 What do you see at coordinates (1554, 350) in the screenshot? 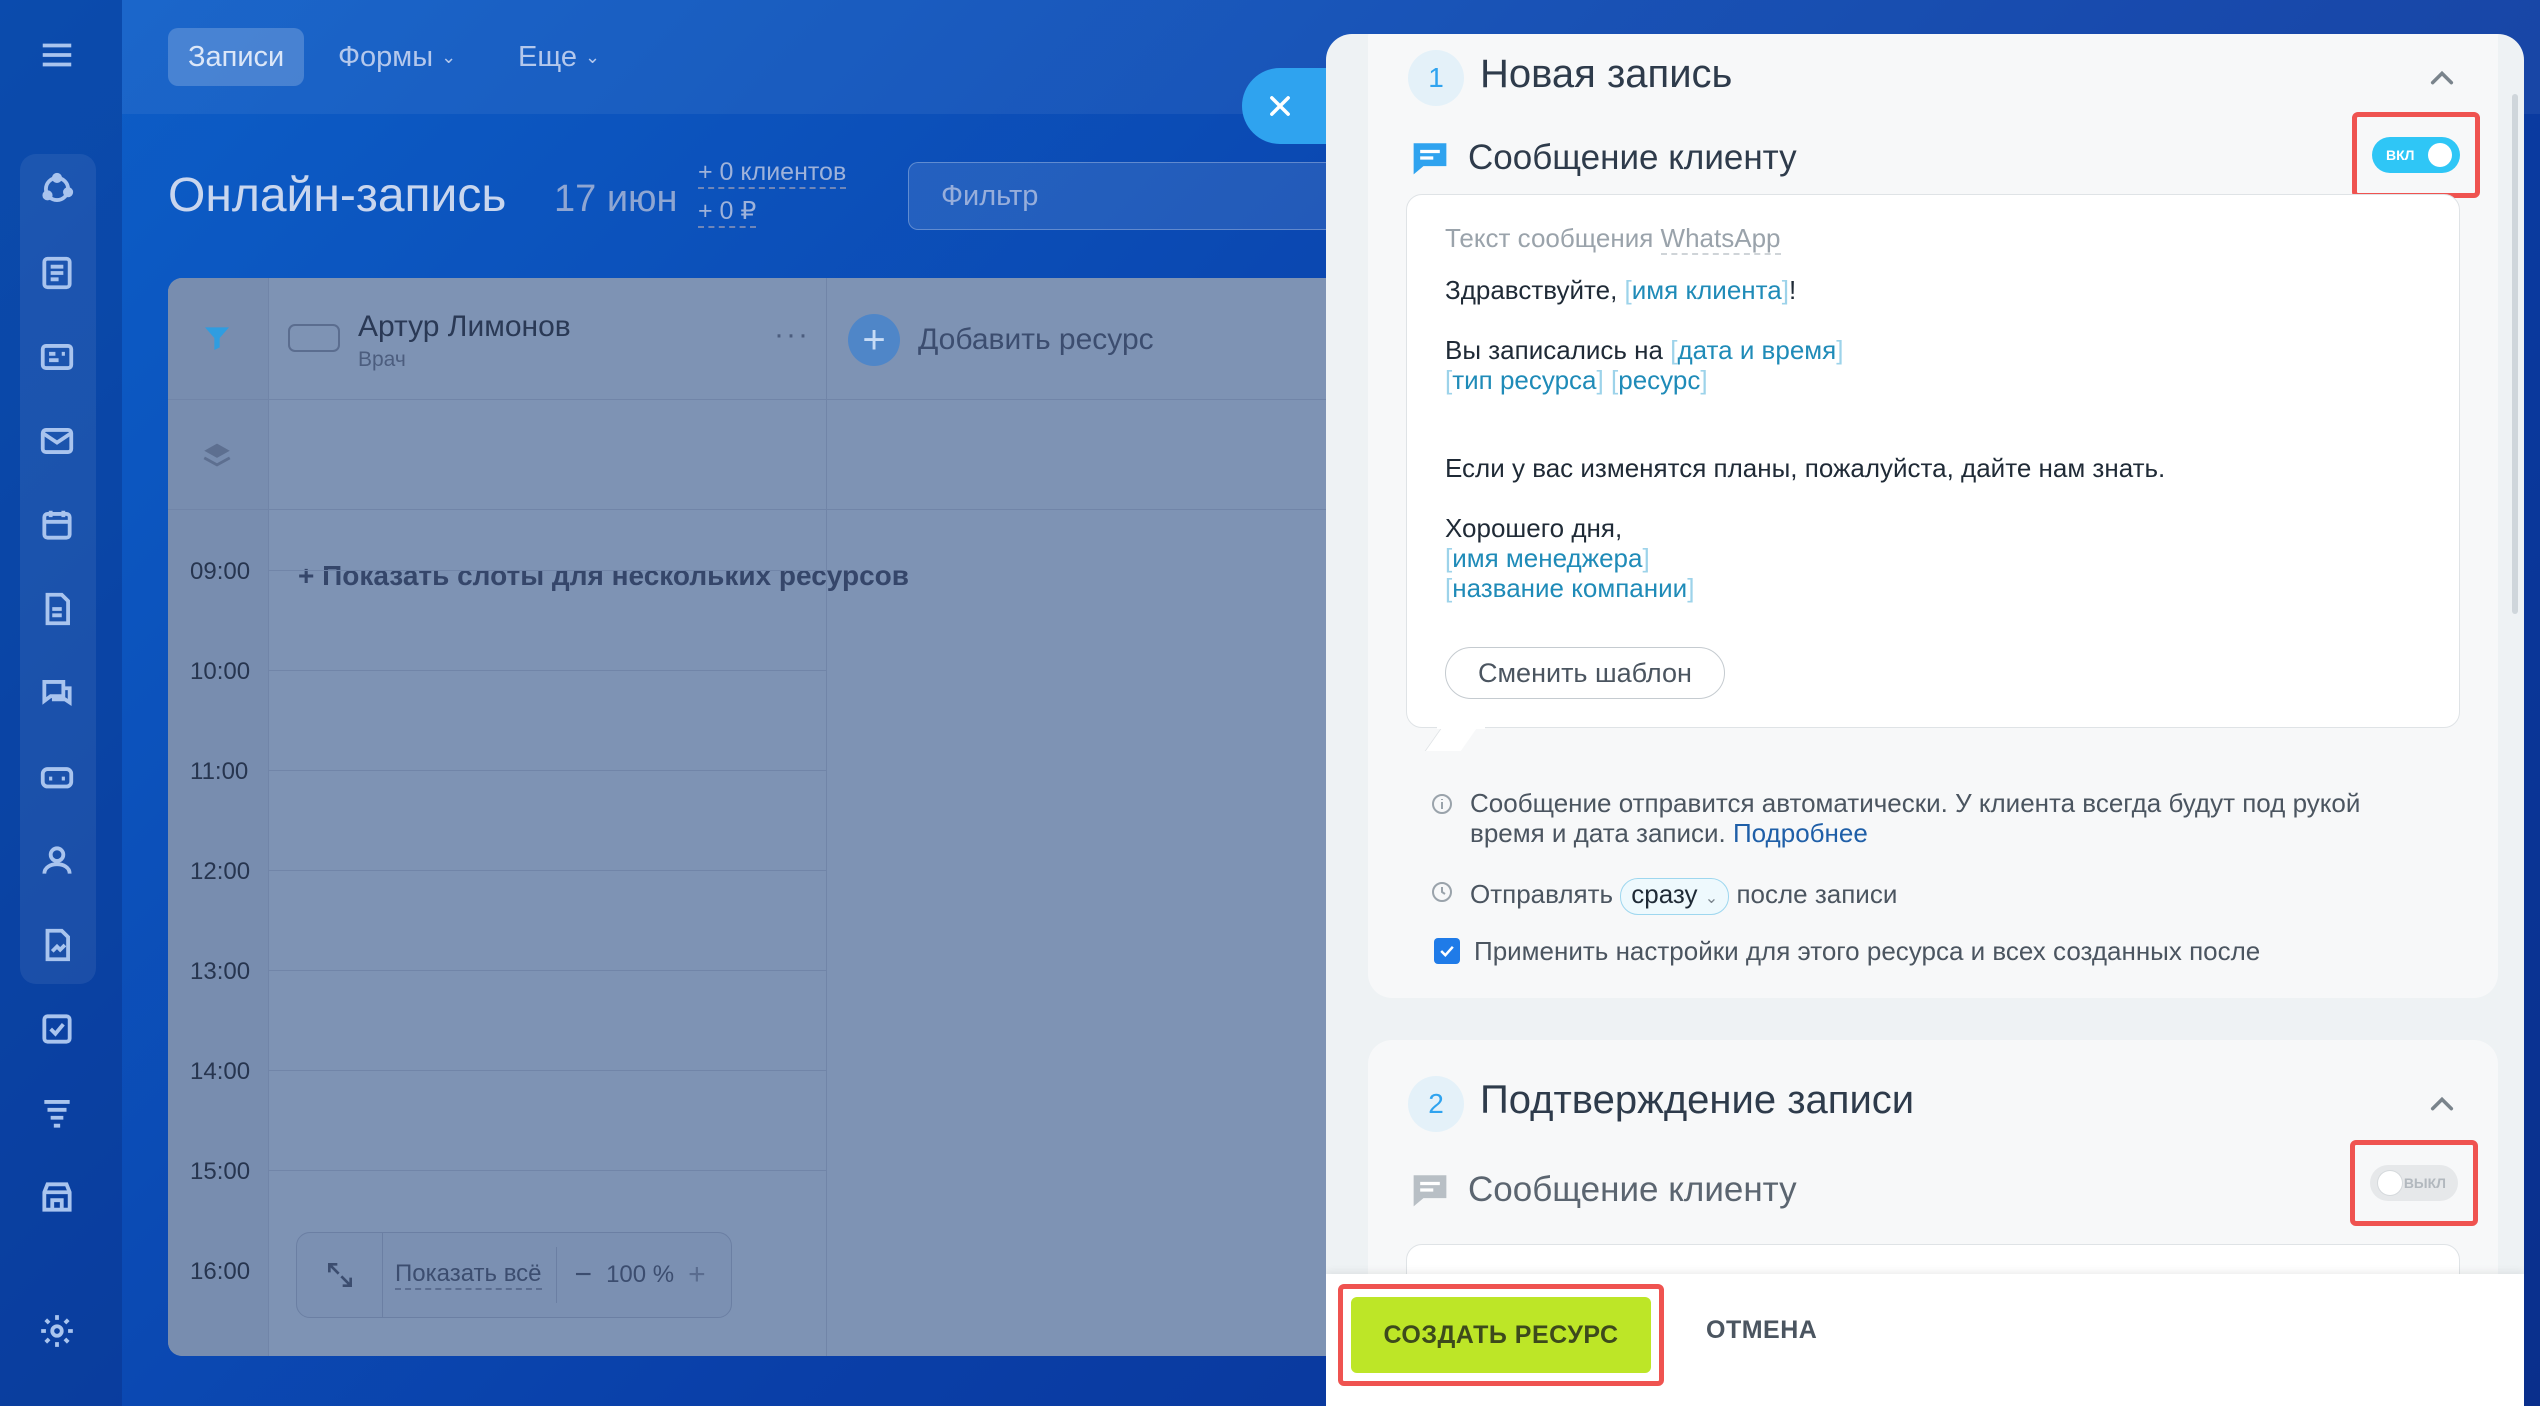
I see `booked-text: Вы записались на` at bounding box center [1554, 350].